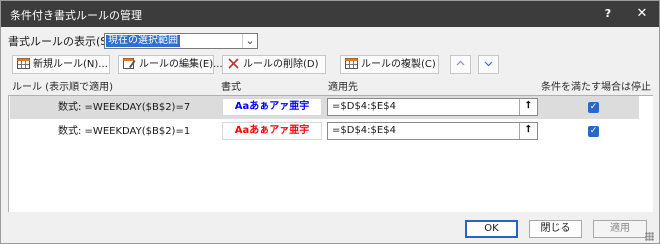 This screenshot has width=660, height=244. Describe the element at coordinates (281, 64) in the screenshot. I see `delete-rule-label: ルールの削除(D)` at that location.